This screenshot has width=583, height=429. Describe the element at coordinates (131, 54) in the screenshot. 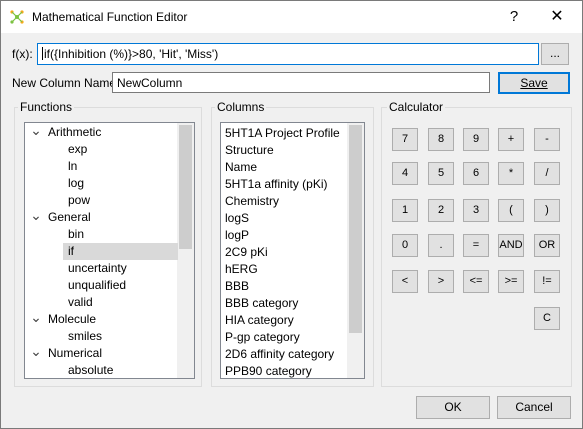

I see `formula-value: if({Inhibition (%)}>80, 'Hit', 'Miss')` at that location.